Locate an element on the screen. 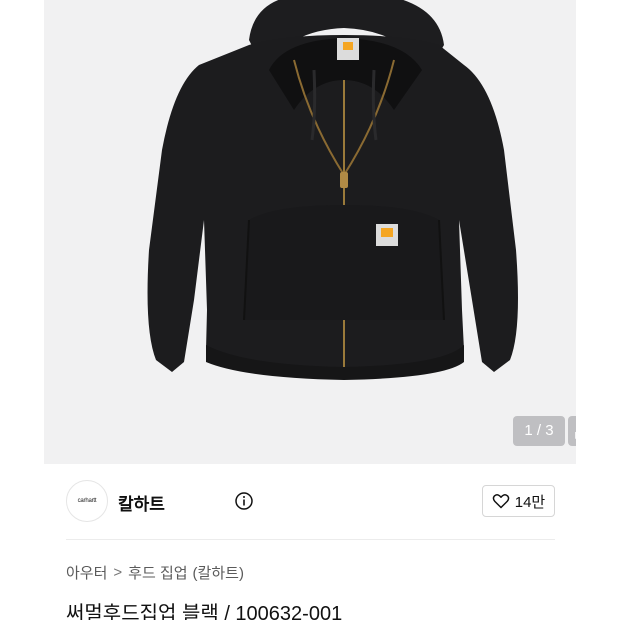  image-counter: 1 / 3 is located at coordinates (539, 431).